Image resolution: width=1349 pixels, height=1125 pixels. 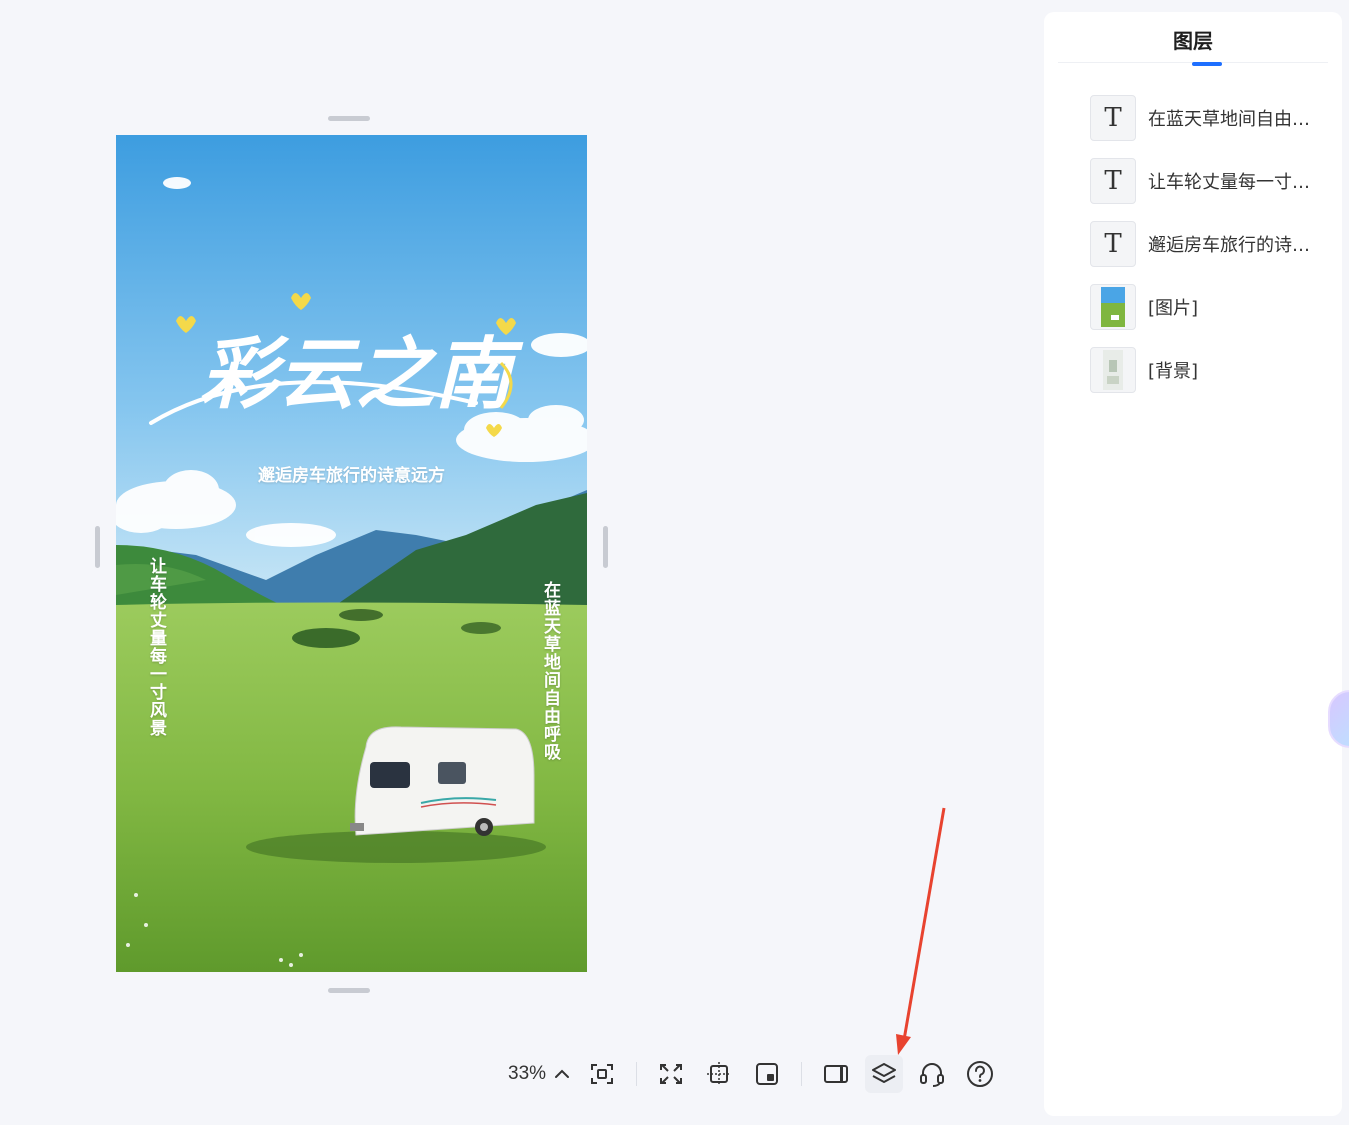 I want to click on resize-handle-top, so click(x=349, y=118).